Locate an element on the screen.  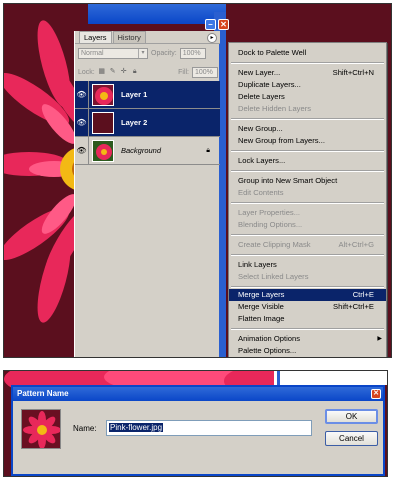
menu-item-select-linked-layers: Select Linked Layers is located at coordinates (307, 277).